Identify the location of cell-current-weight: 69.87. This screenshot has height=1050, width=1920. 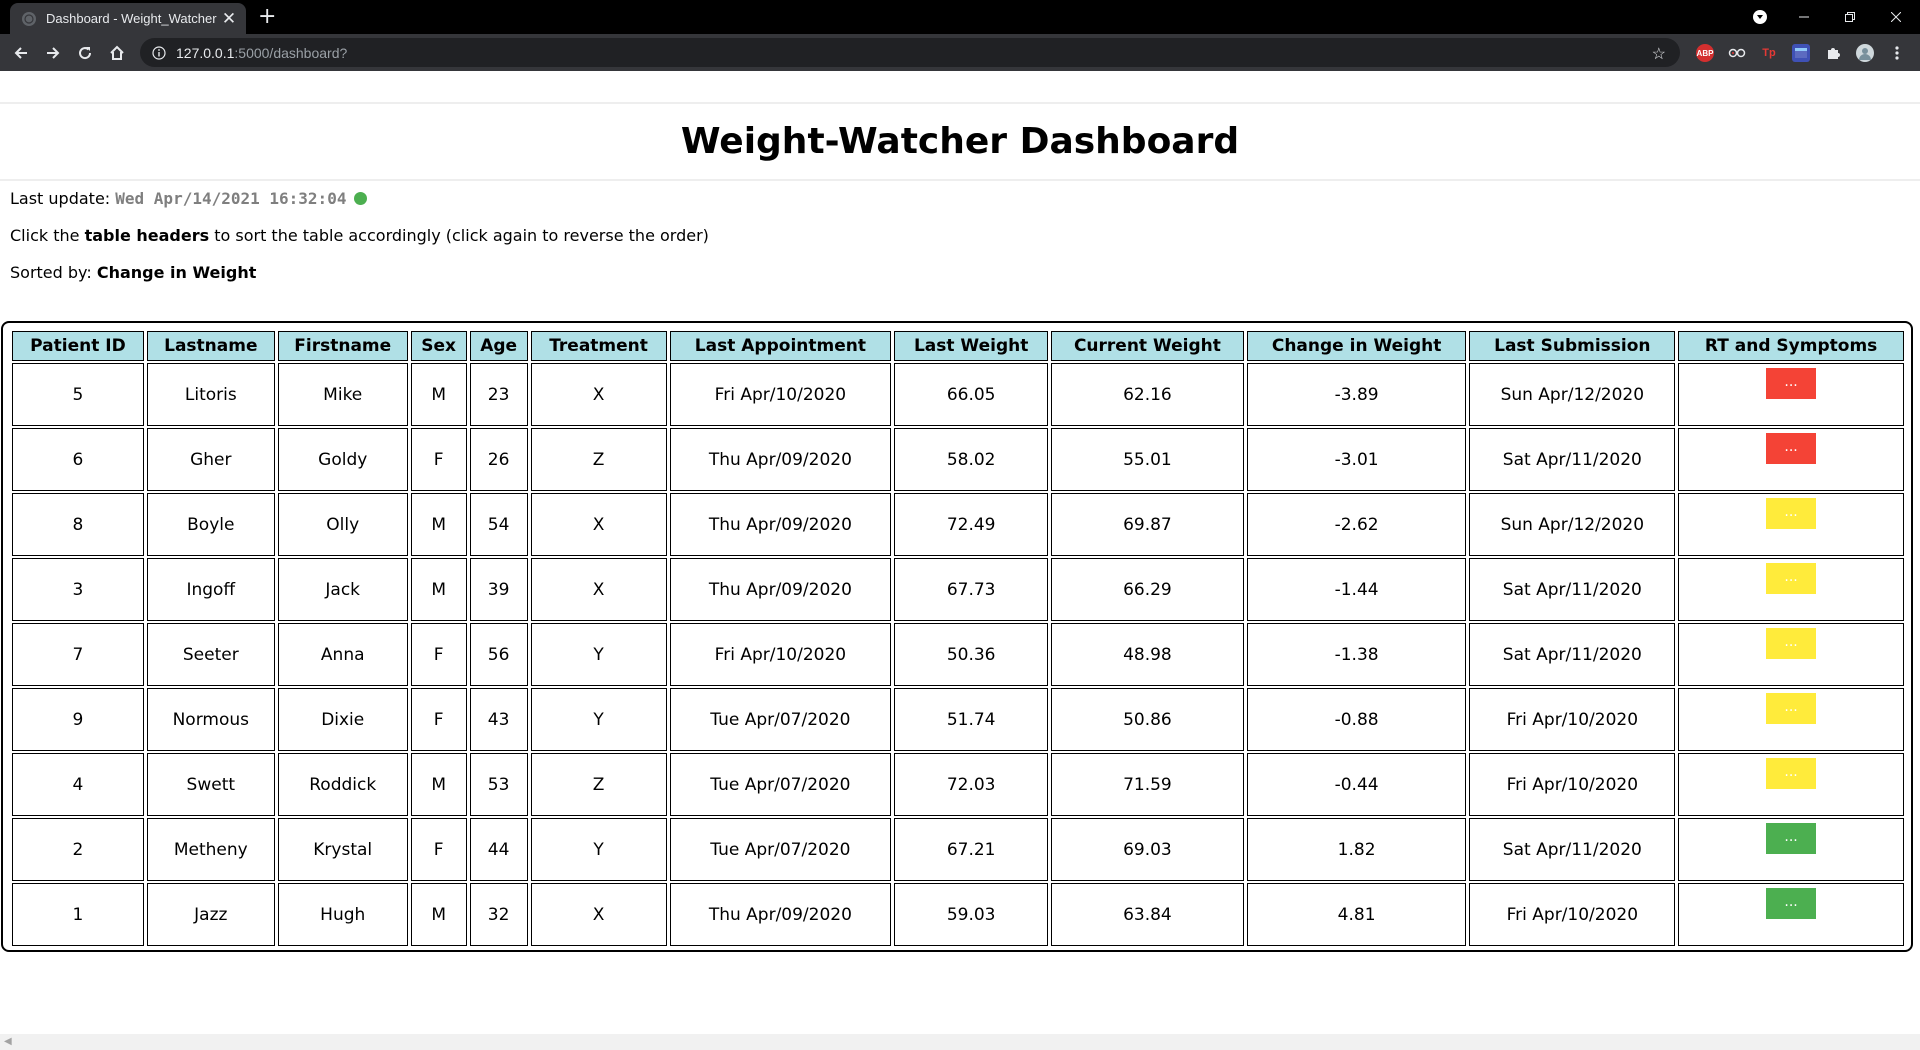
(1147, 524).